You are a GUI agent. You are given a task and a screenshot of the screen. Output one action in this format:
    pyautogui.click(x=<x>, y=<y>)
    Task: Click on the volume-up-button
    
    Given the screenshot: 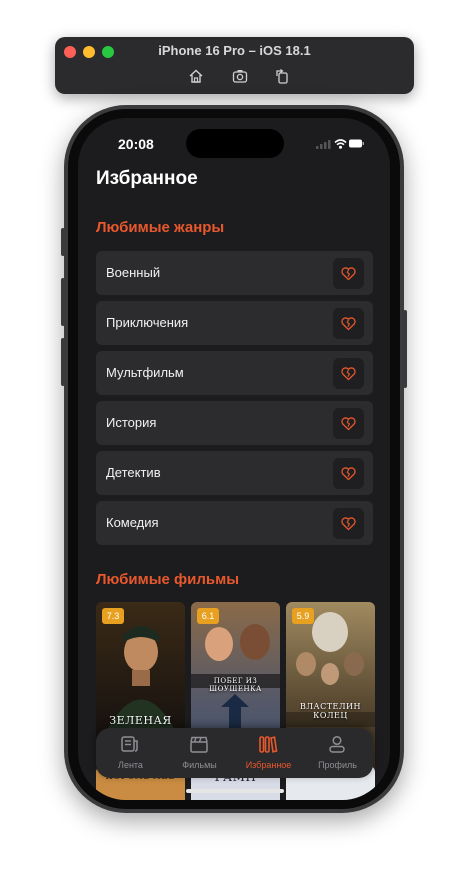 What is the action you would take?
    pyautogui.click(x=63, y=302)
    